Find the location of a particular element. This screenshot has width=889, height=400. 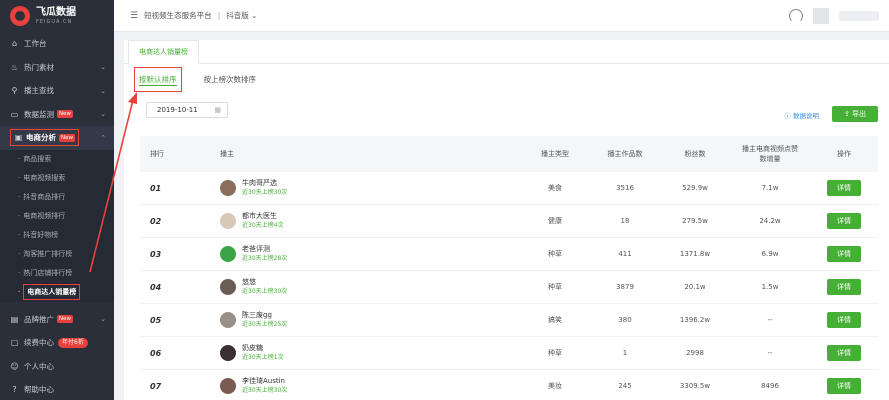

sidebar-item-profile: ☺ 个人中心 is located at coordinates (57, 367).